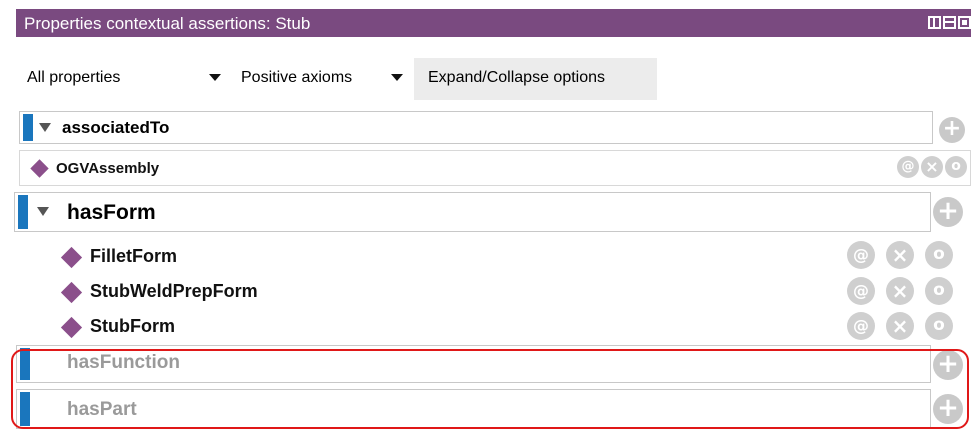 The image size is (971, 432). What do you see at coordinates (472, 212) in the screenshot?
I see `property-header-hasForm: hasForm` at bounding box center [472, 212].